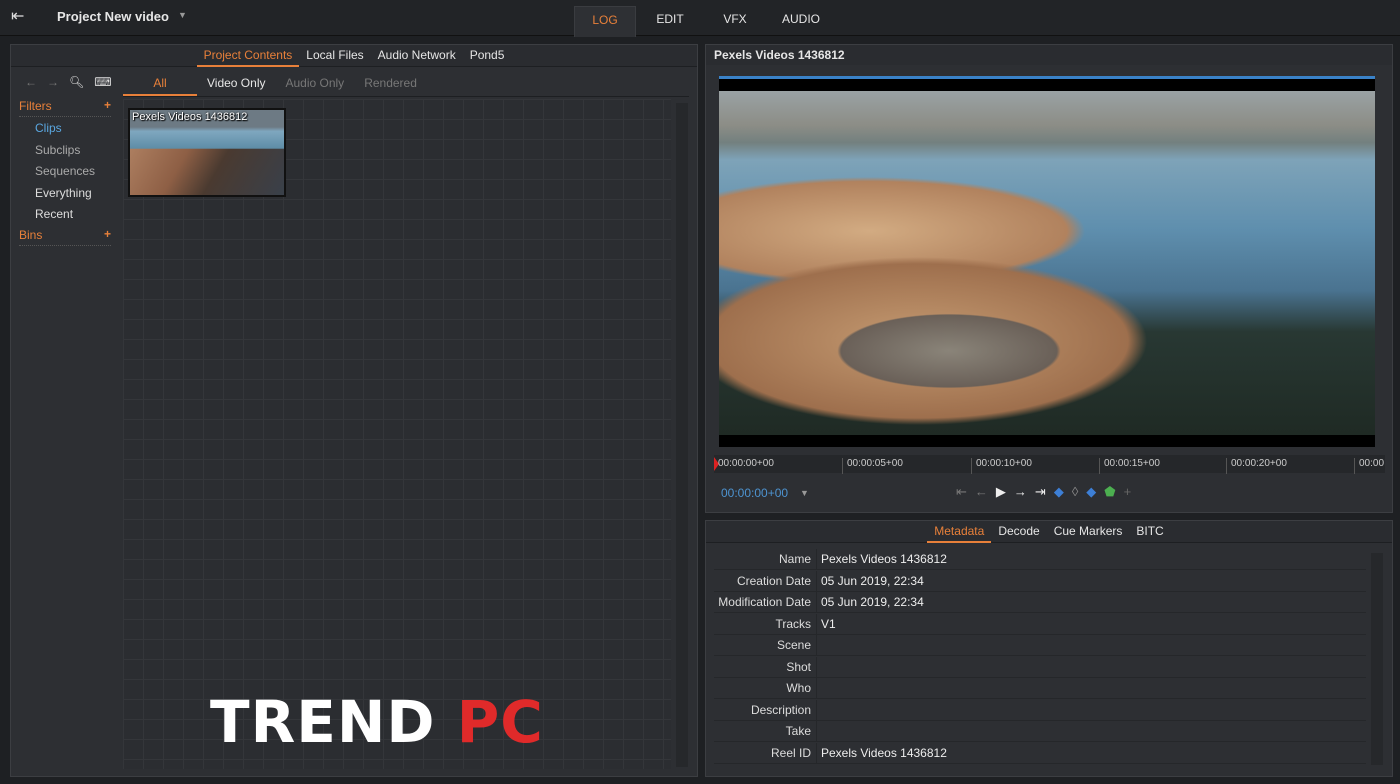  Describe the element at coordinates (76, 82) in the screenshot. I see `search-icon: 🔍︎` at that location.